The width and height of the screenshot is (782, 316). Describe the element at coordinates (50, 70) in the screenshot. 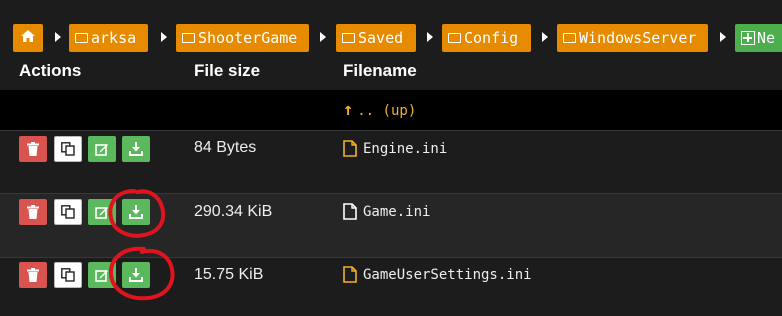

I see `column-header-actions: Actions` at that location.